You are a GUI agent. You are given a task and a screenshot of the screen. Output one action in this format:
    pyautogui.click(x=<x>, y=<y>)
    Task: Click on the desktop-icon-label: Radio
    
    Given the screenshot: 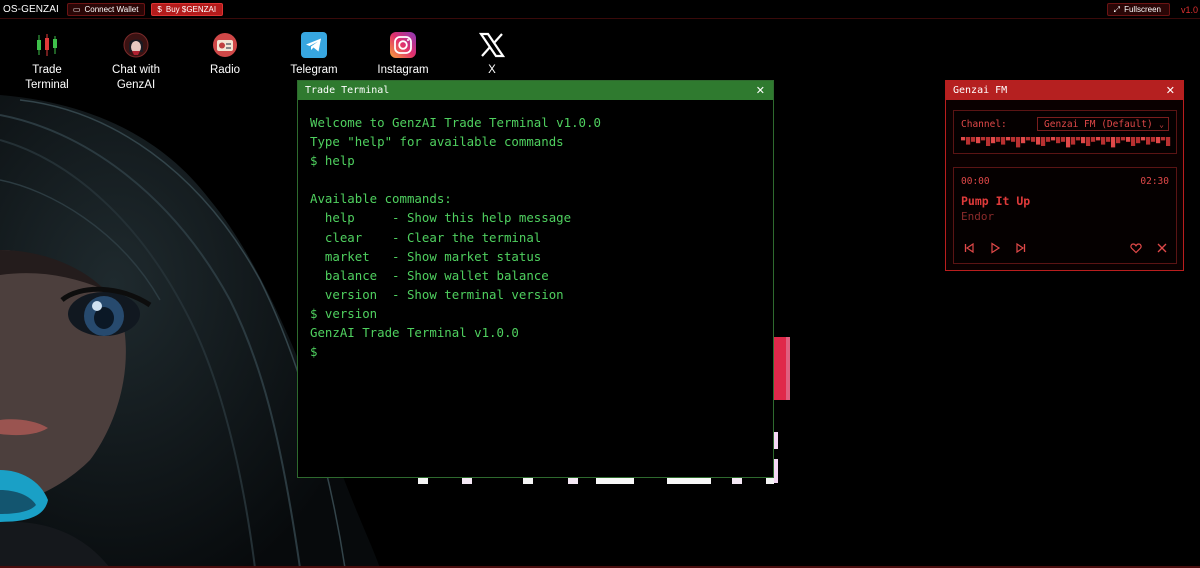 What is the action you would take?
    pyautogui.click(x=225, y=70)
    